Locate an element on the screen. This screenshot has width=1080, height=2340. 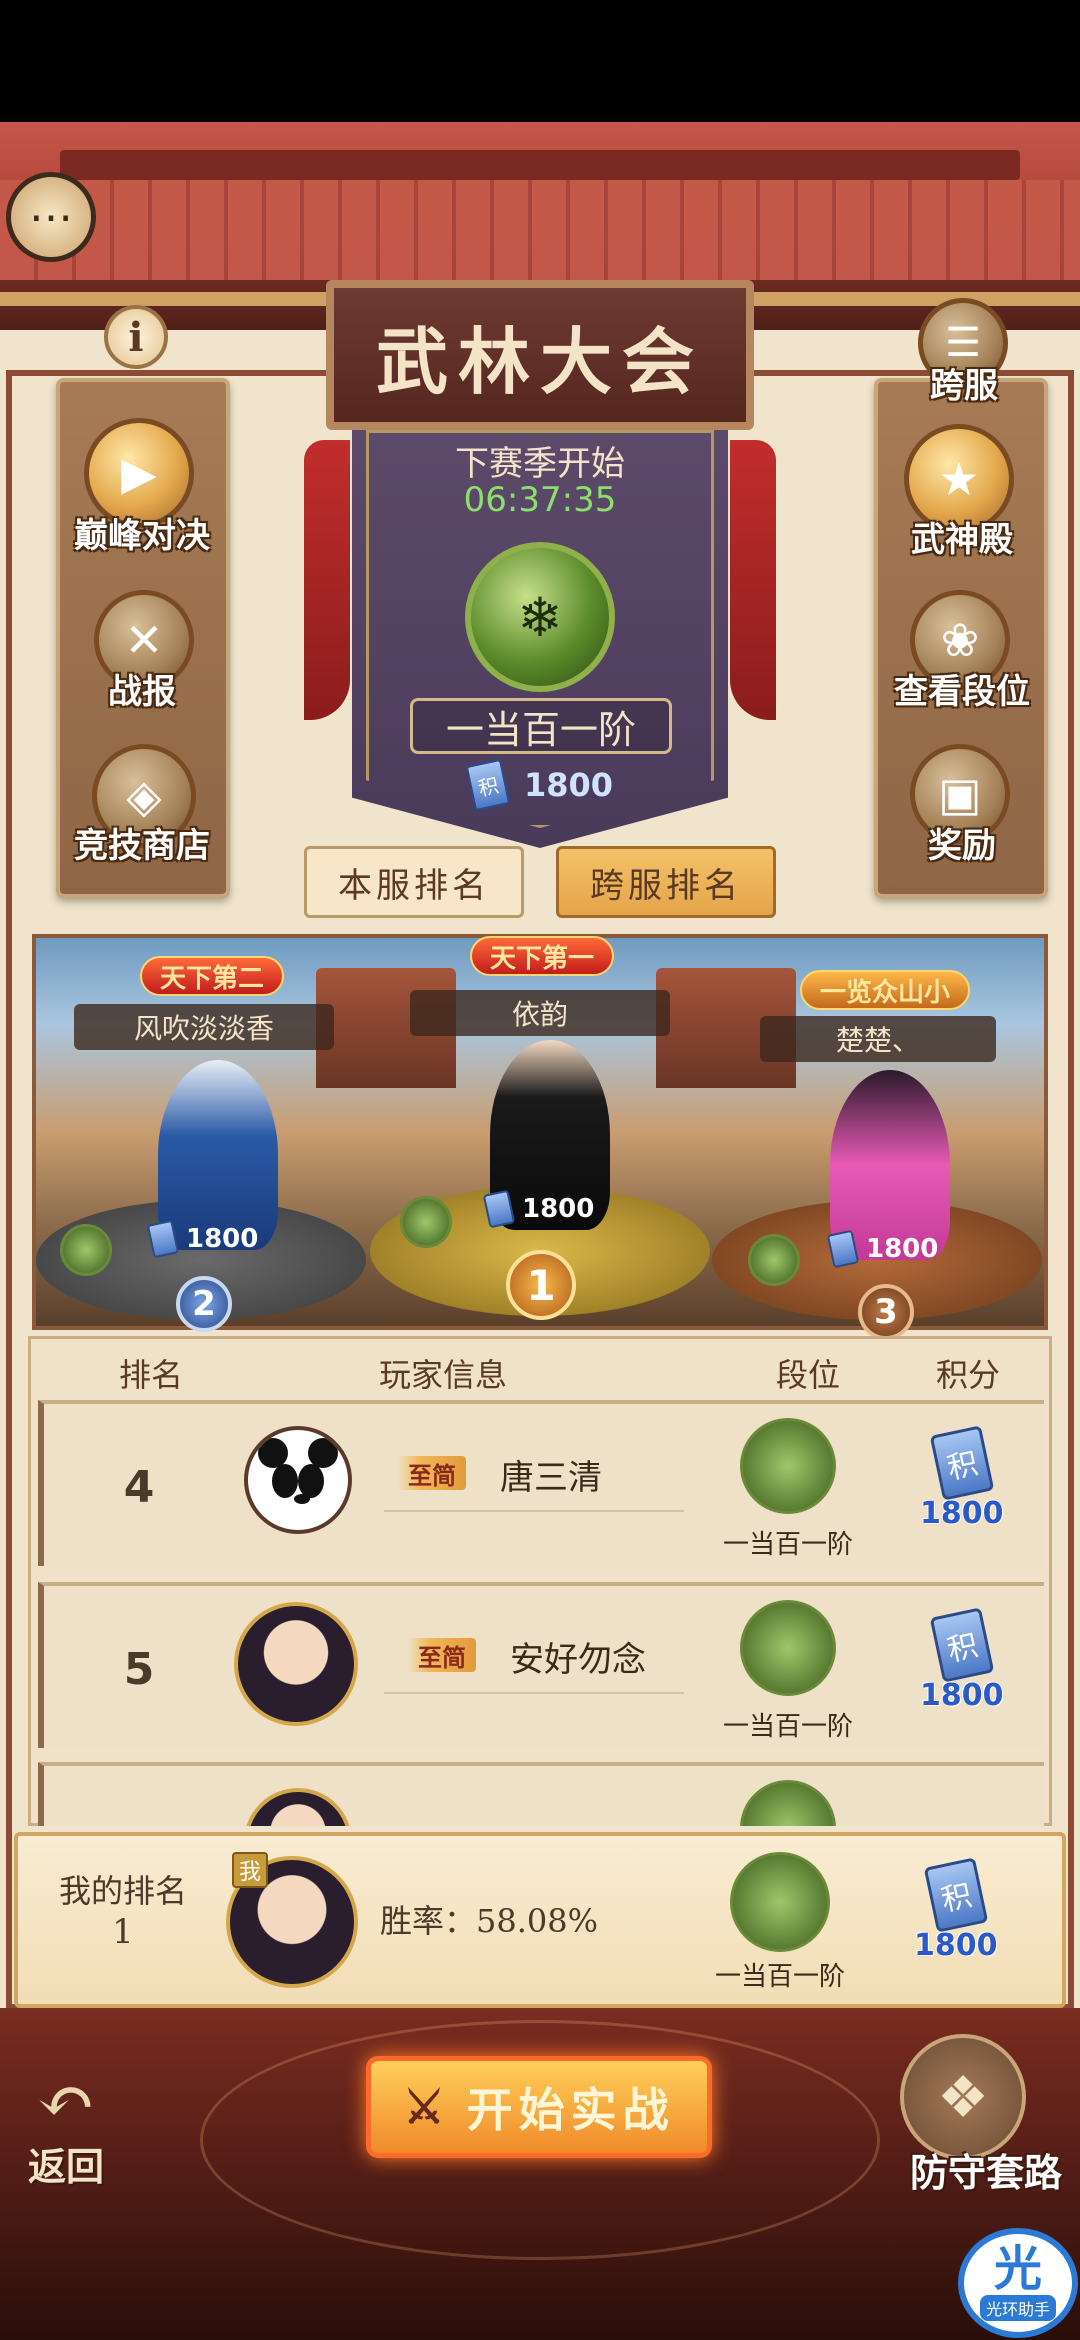
name-first: 依韵 is located at coordinates (540, 1013).